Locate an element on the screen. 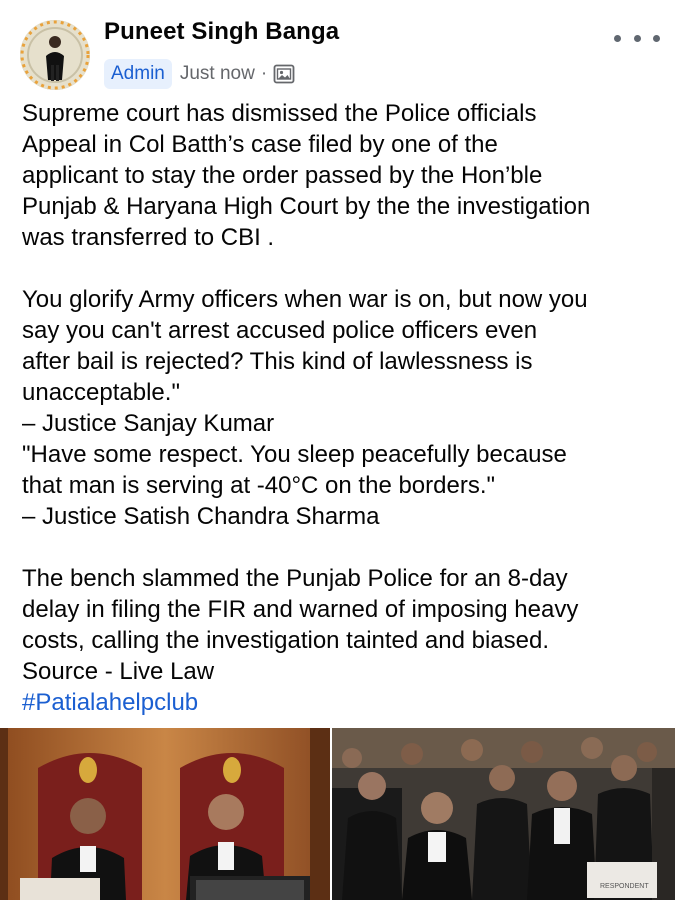  author-avatar is located at coordinates (55, 55).